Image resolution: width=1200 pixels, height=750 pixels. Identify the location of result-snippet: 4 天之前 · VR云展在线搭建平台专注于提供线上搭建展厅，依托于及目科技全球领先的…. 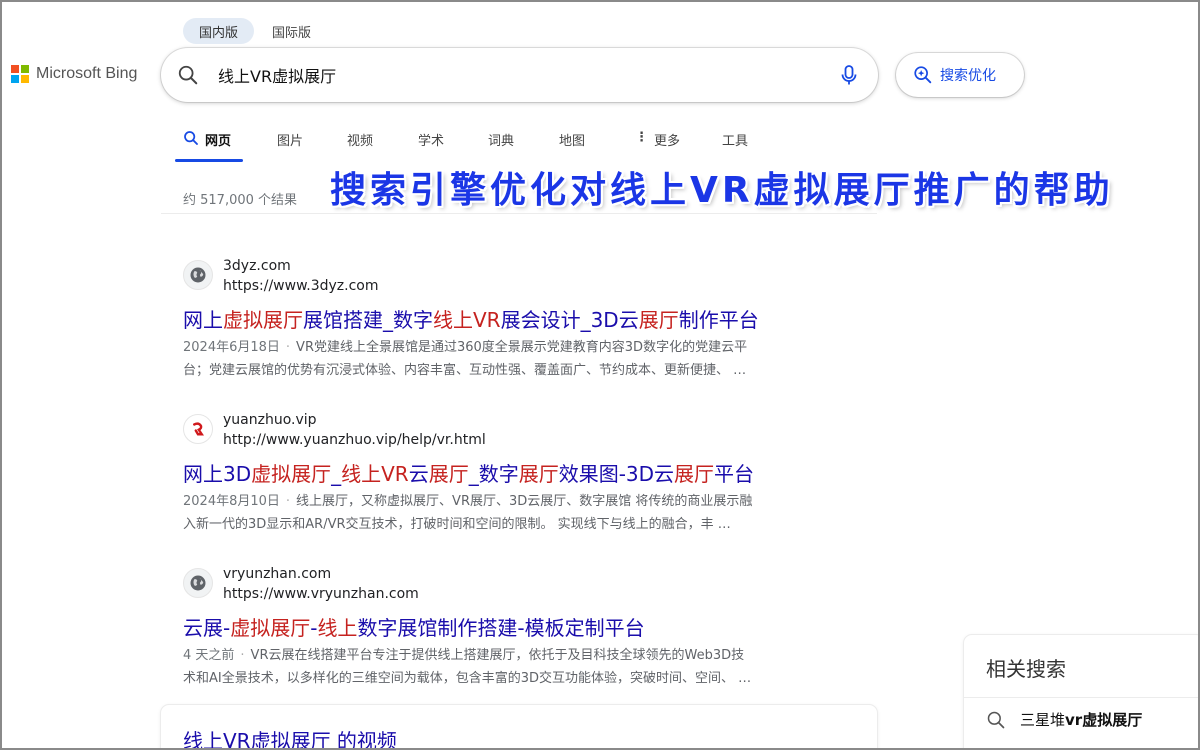
(467, 667).